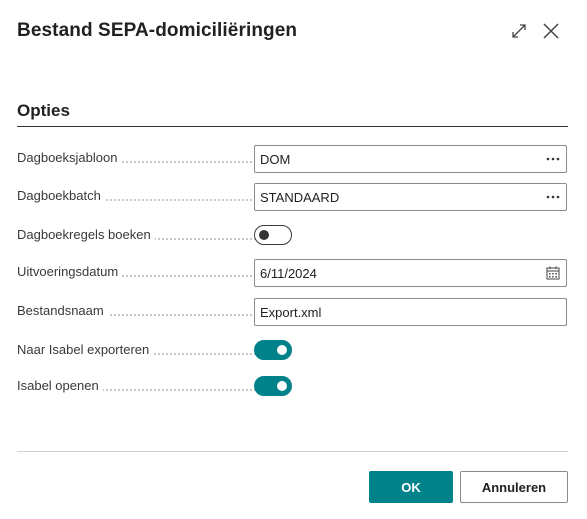  I want to click on uitvoeringsdatum-field: 6/11/2024, so click(410, 273).